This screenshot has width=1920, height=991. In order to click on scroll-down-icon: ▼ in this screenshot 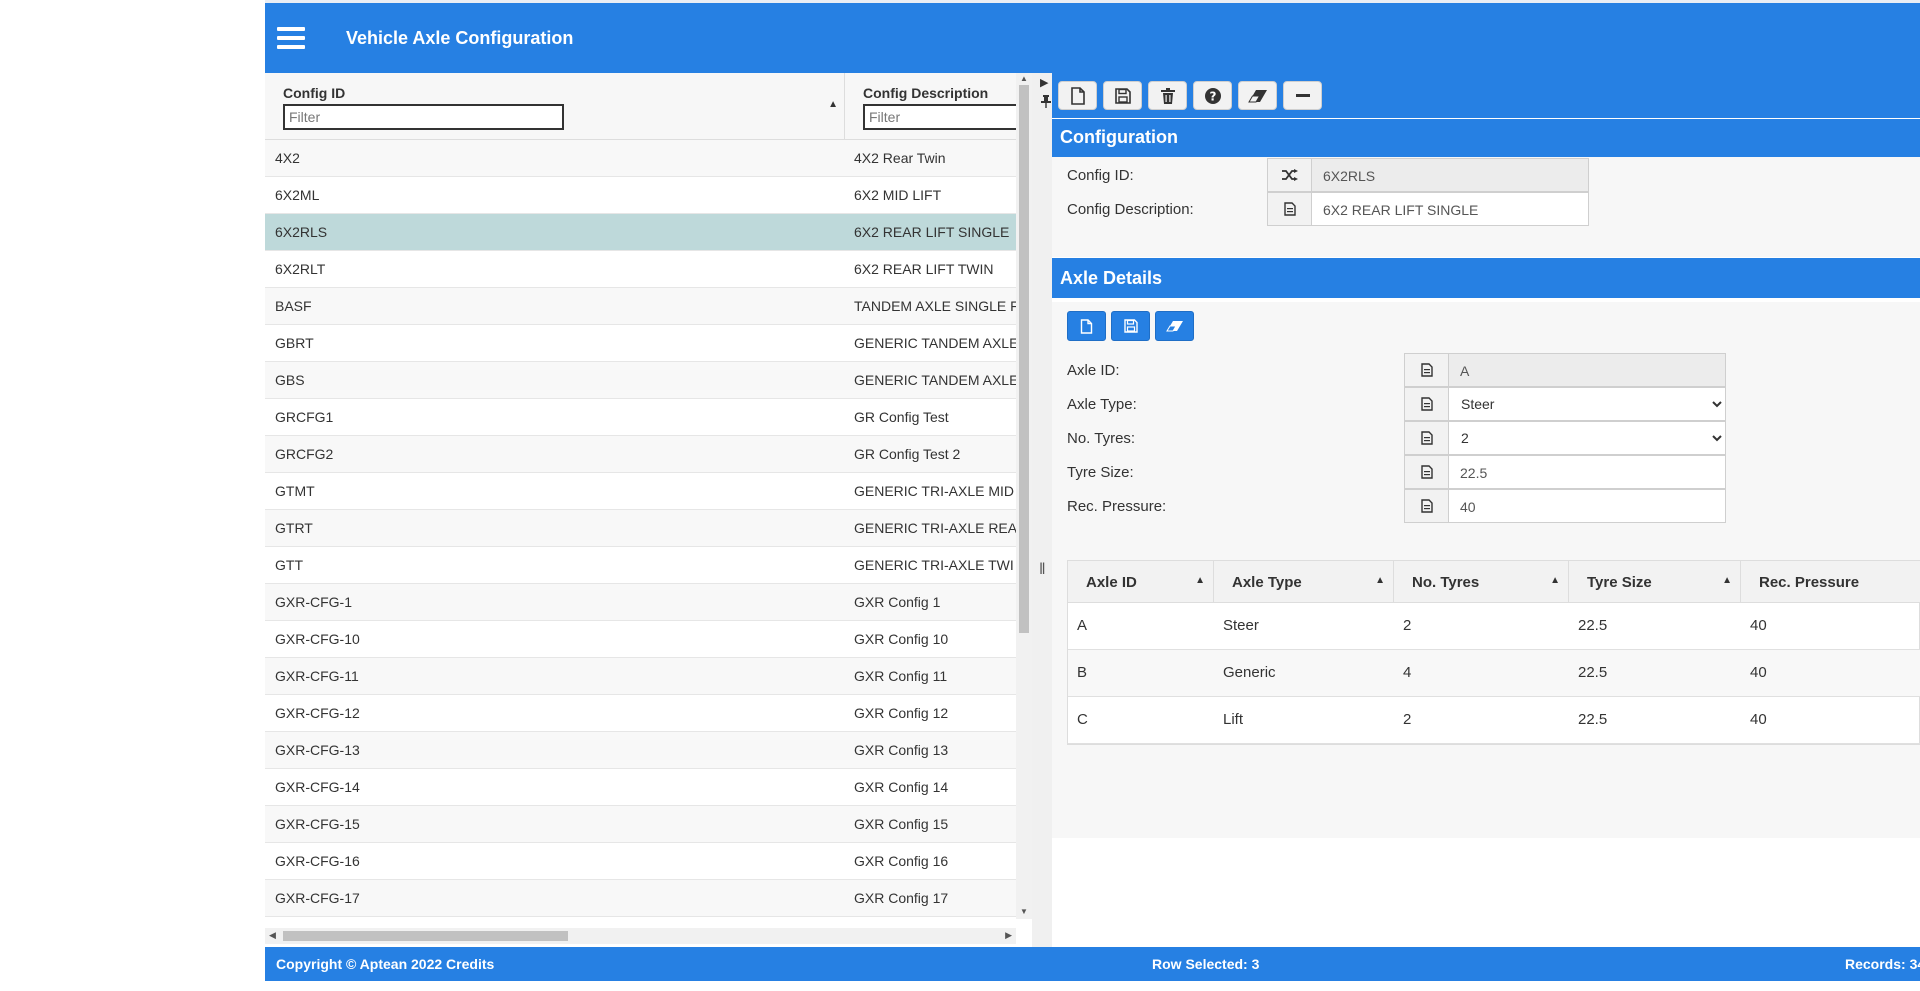, I will do `click(1024, 911)`.